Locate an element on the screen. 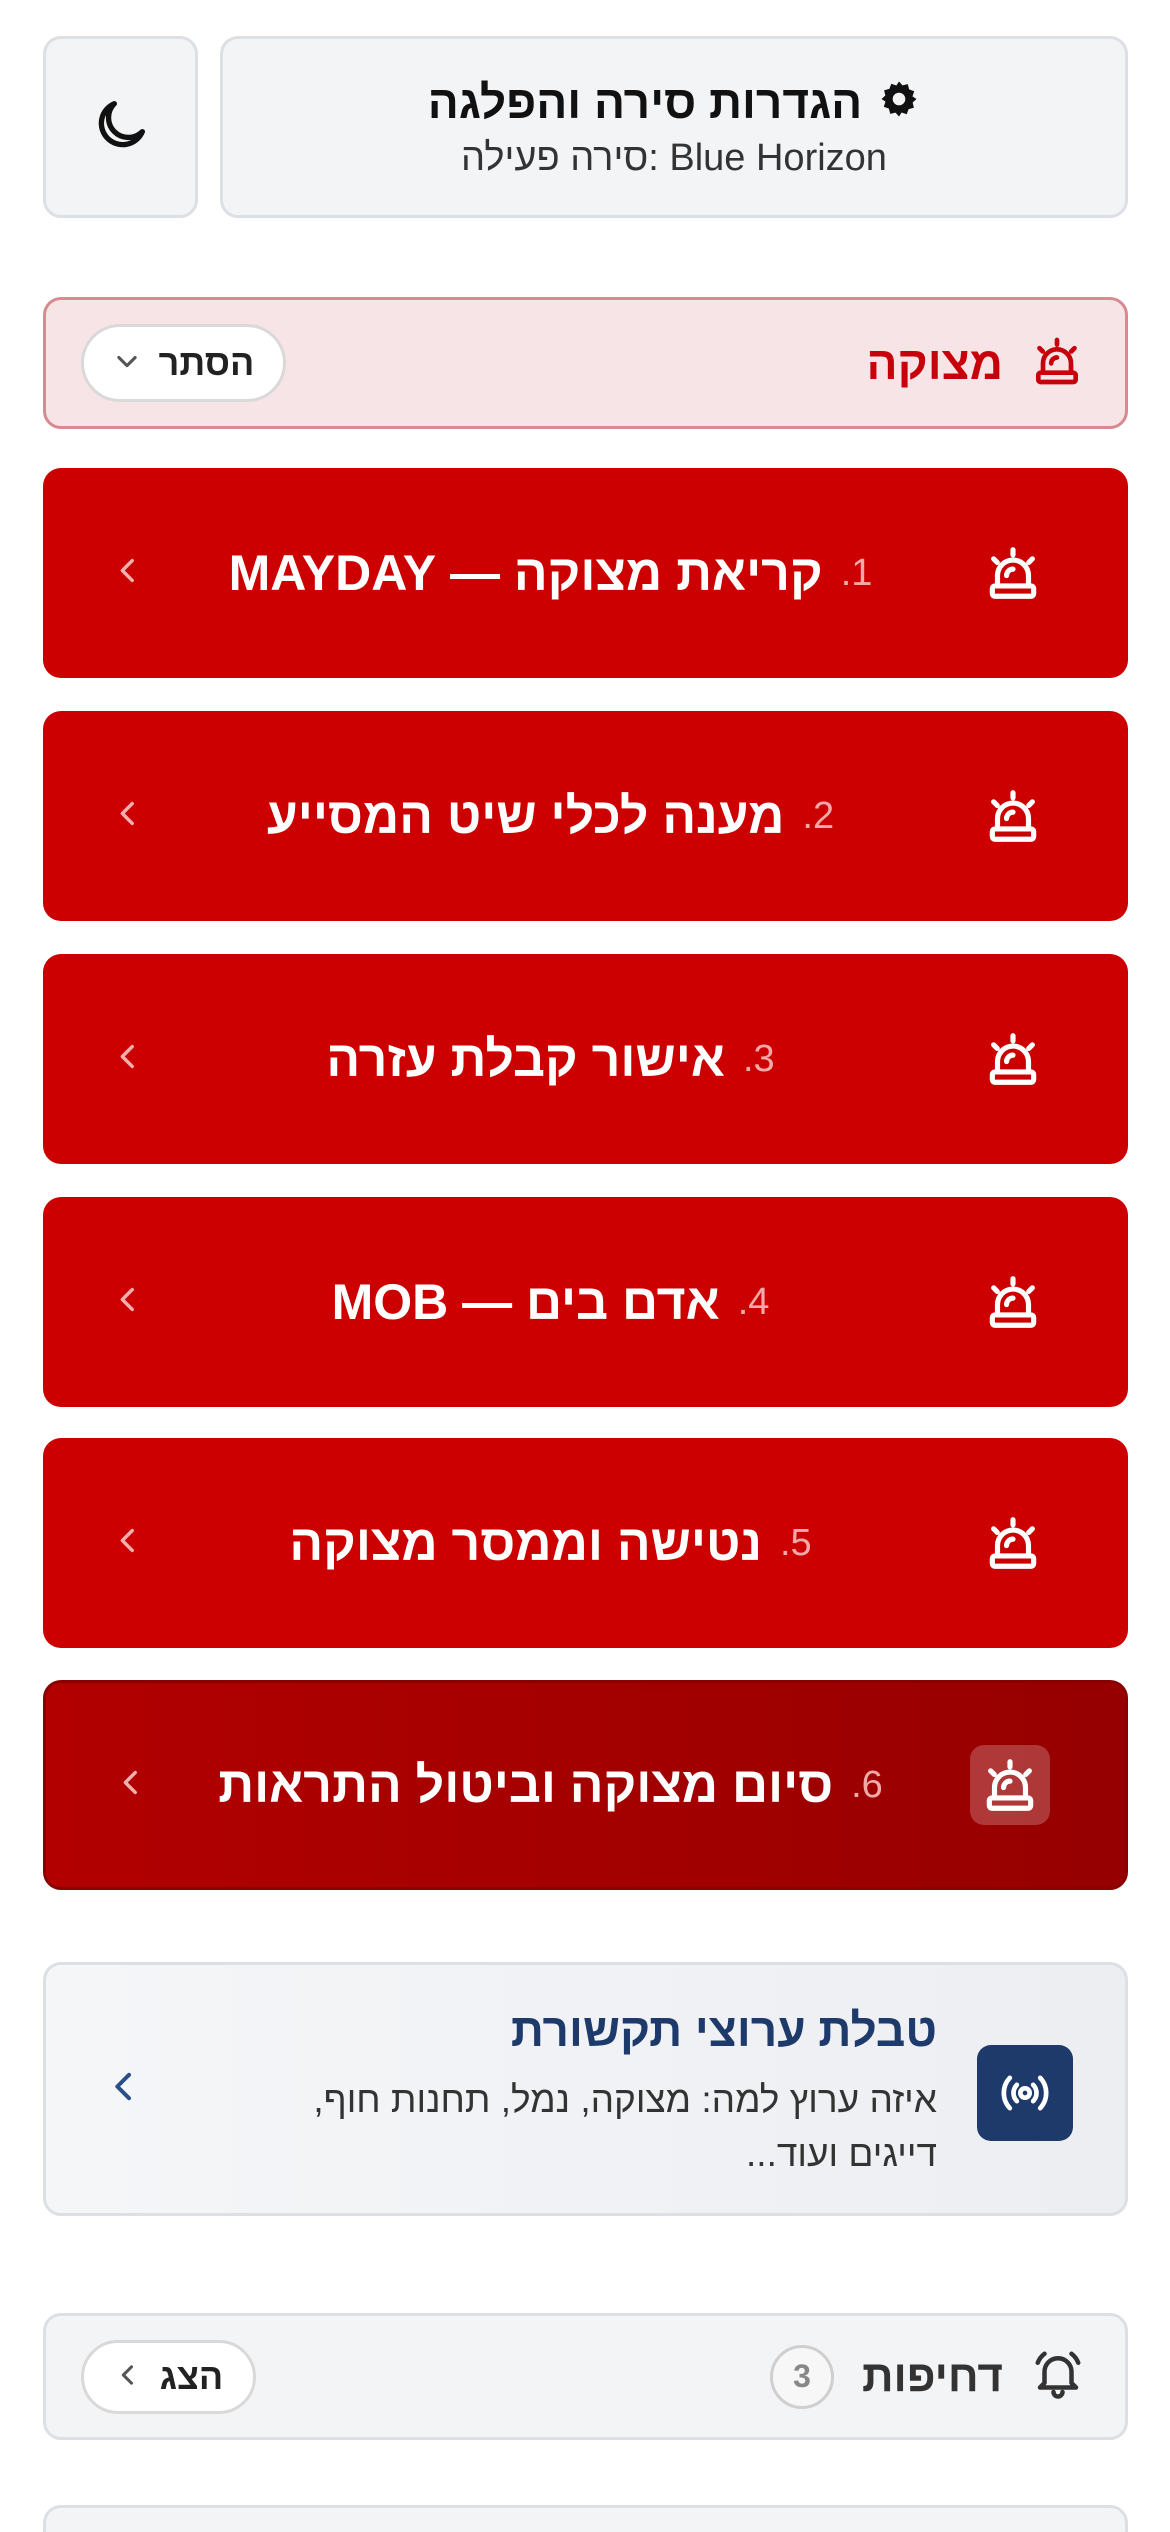 The width and height of the screenshot is (1170, 2532). emergency-item-2: 2. מענה לכלי שיט המסייע is located at coordinates (585, 816).